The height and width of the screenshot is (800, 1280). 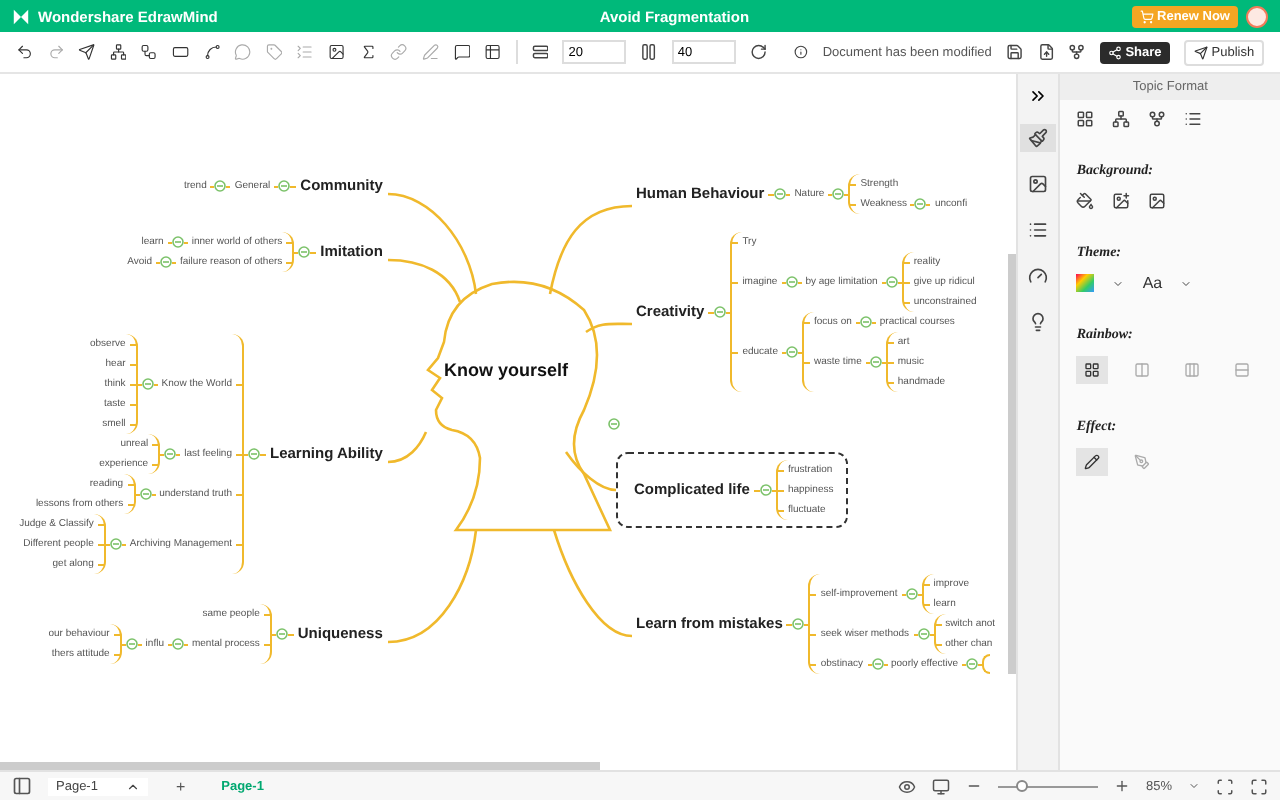 What do you see at coordinates (1225, 786) in the screenshot?
I see `fit-icon` at bounding box center [1225, 786].